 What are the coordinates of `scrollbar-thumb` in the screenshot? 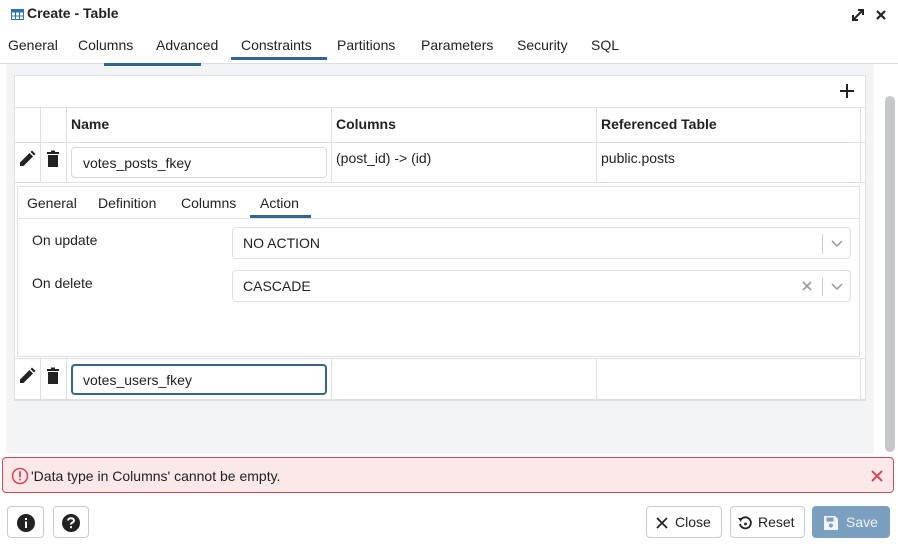 It's located at (890, 274).